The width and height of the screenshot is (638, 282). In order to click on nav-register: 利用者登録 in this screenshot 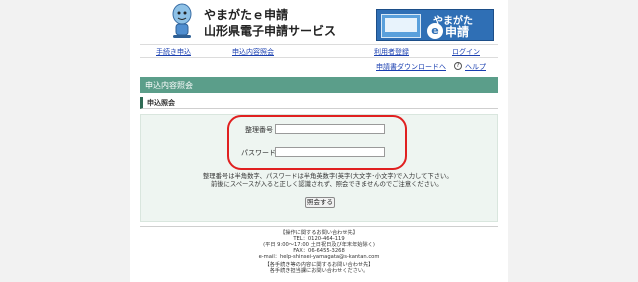, I will do `click(391, 52)`.